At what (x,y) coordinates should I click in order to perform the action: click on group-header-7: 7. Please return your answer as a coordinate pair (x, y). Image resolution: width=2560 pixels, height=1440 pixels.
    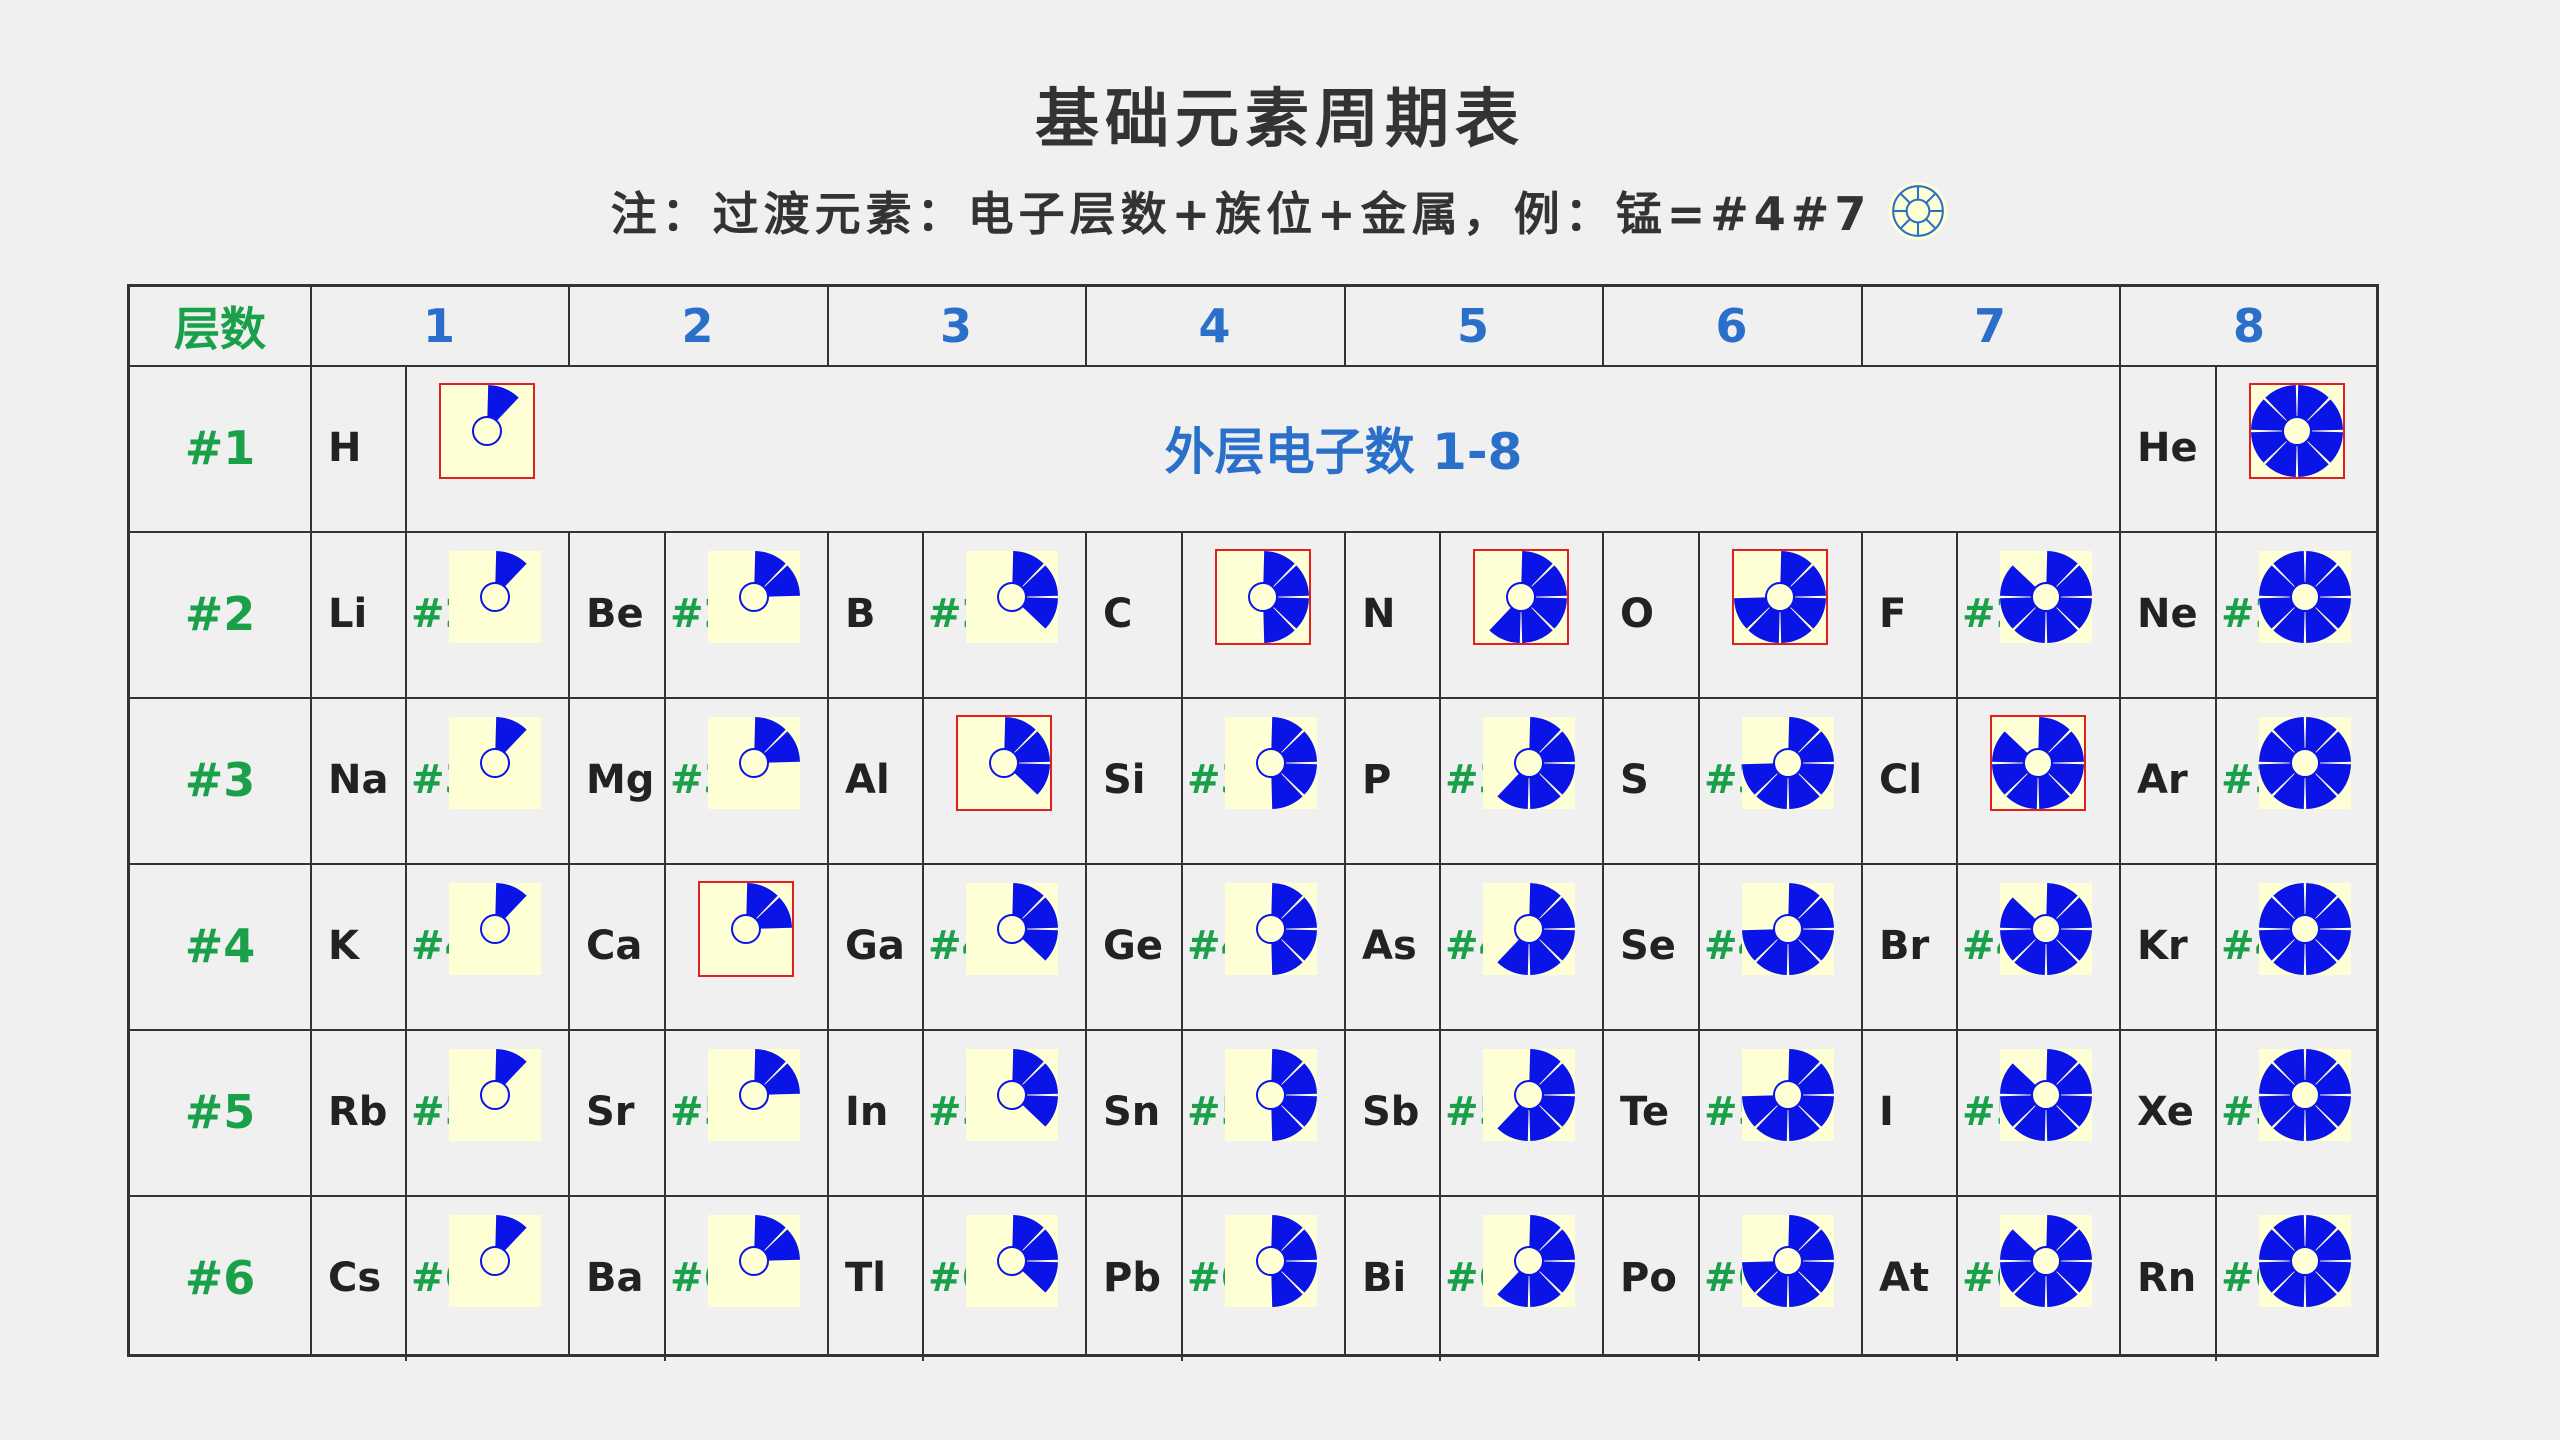
    Looking at the image, I should click on (1989, 326).